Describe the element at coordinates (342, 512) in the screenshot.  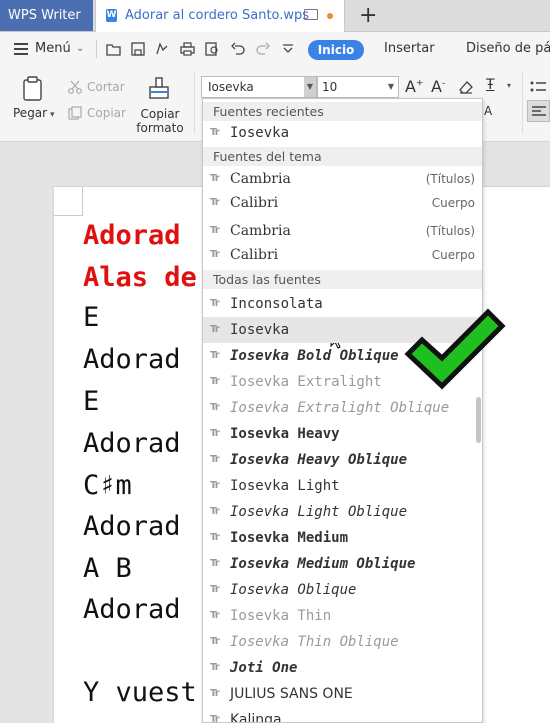
I see `font-option: Tr Iosevka Light Oblique` at that location.